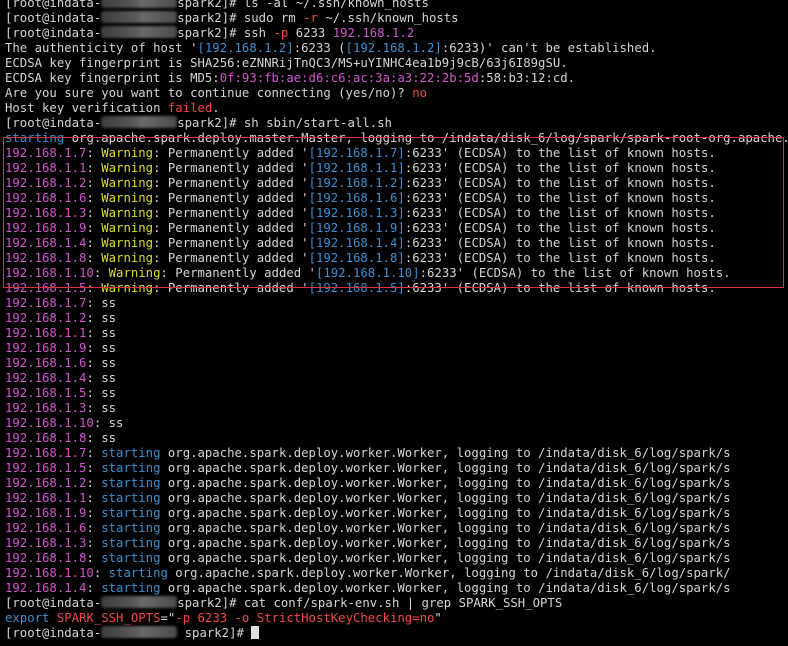 The width and height of the screenshot is (788, 646). Describe the element at coordinates (112, 78) in the screenshot. I see `terminal-text: ECDSA key fingerprint is MD5:` at that location.